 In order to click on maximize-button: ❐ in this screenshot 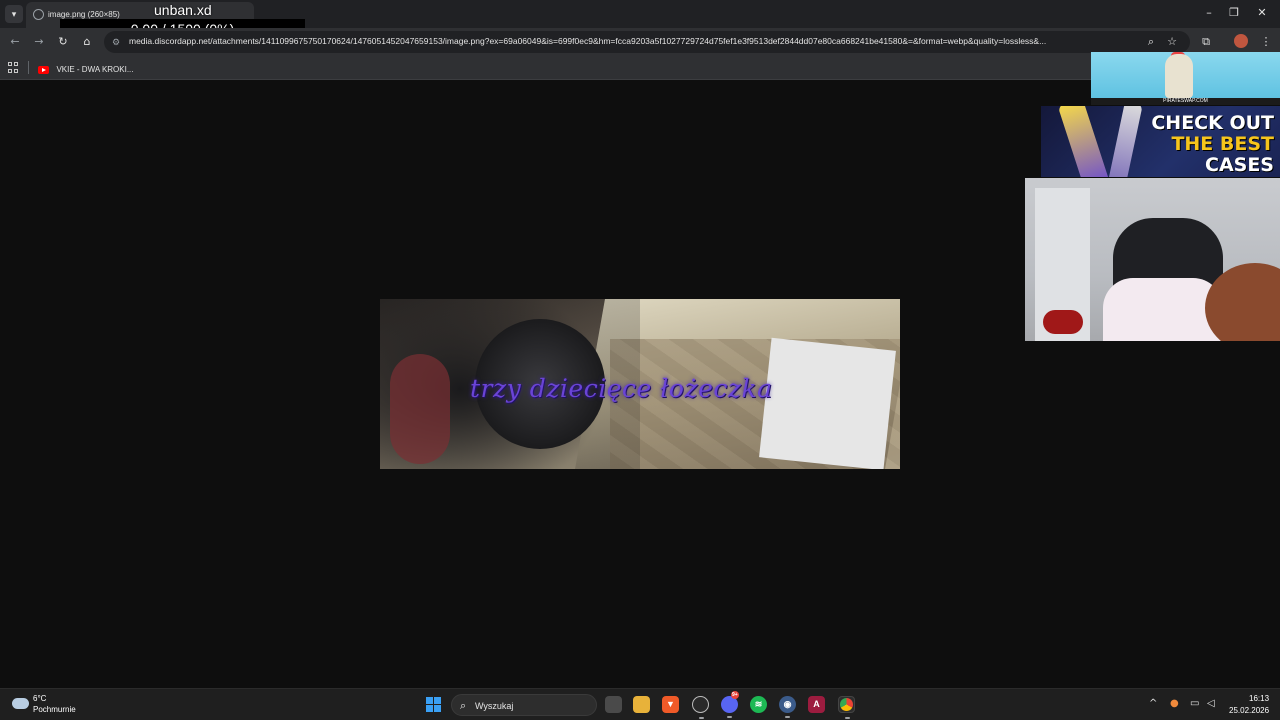, I will do `click(1234, 13)`.